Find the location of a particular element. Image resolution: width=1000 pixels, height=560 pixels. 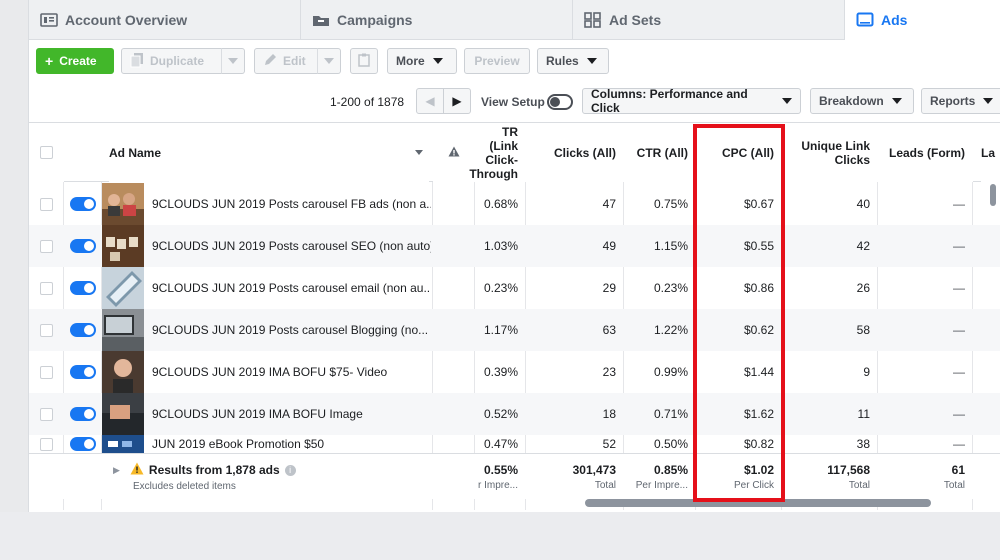

next-page-button: ▶ is located at coordinates (457, 101).